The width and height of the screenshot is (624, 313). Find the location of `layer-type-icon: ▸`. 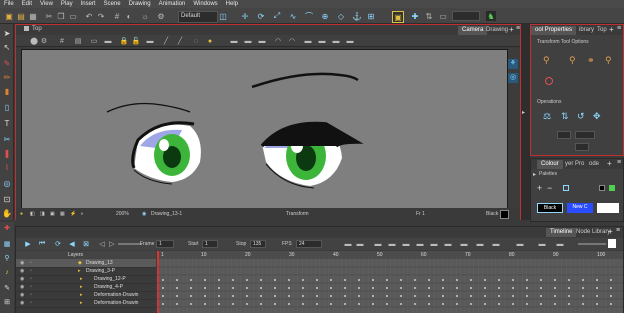

layer-type-icon: ▸ is located at coordinates (81, 303).